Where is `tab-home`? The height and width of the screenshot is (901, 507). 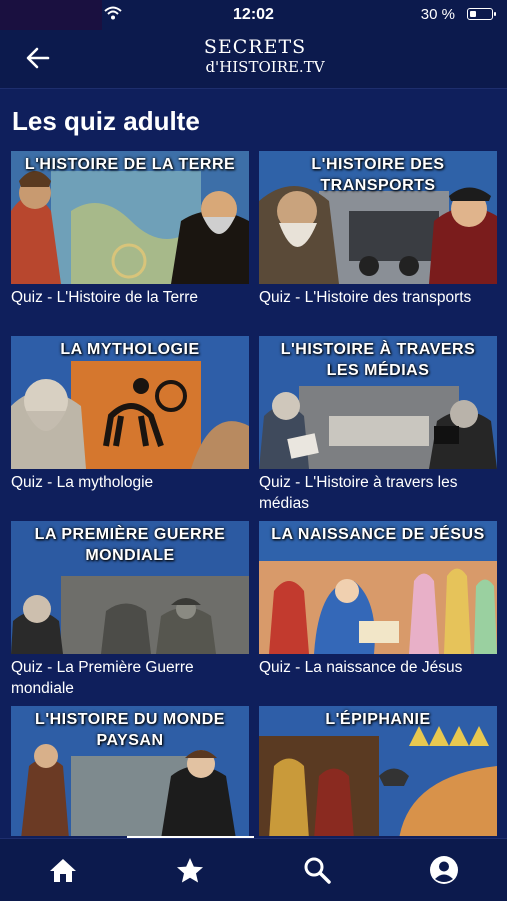 tab-home is located at coordinates (63, 870).